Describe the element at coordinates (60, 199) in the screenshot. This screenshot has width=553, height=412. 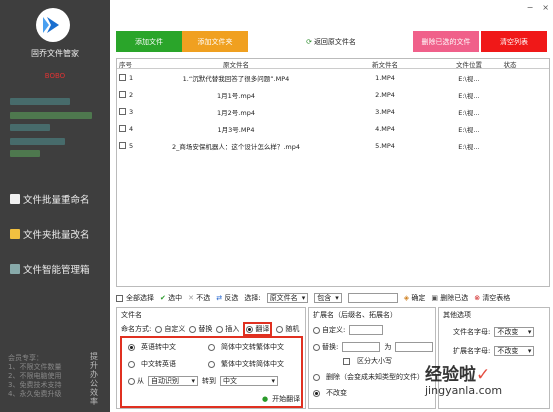
I see `nav-file-rename: 文件批量重命名` at that location.